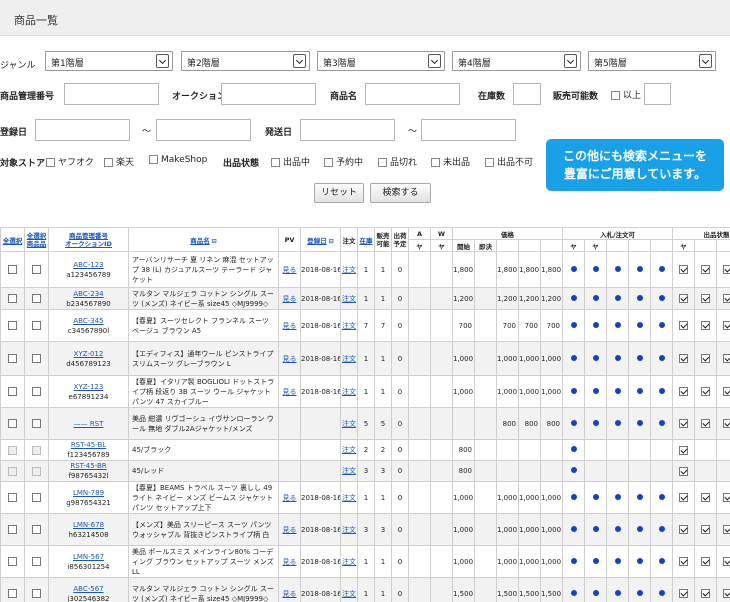 This screenshot has width=730, height=602. Describe the element at coordinates (450, 161) in the screenshot. I see `status-unlisted-checkbox: 未出品` at that location.